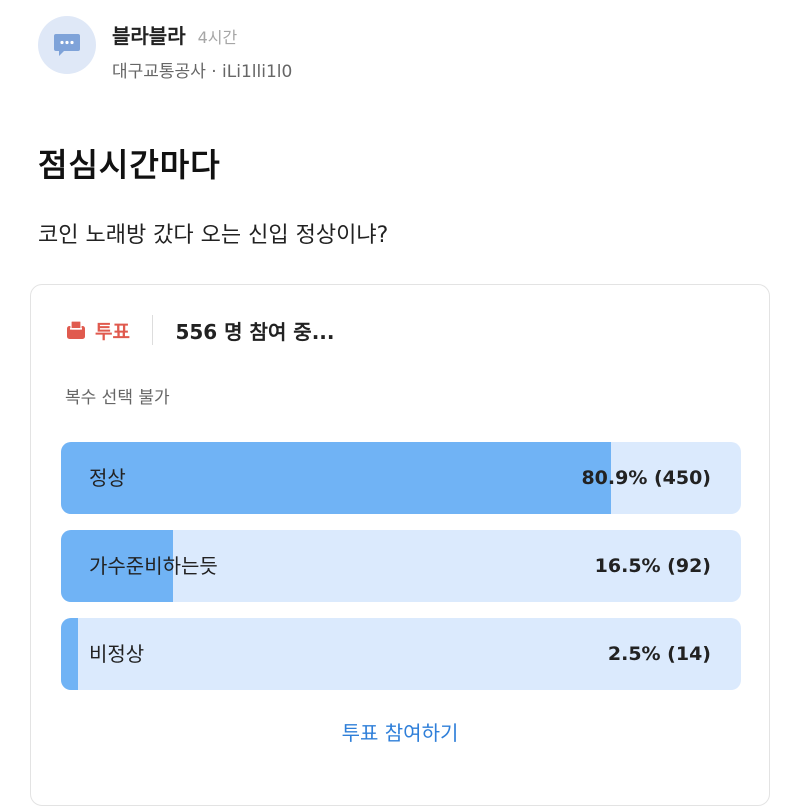  Describe the element at coordinates (129, 165) in the screenshot. I see `post-title: 점심시간마다` at that location.